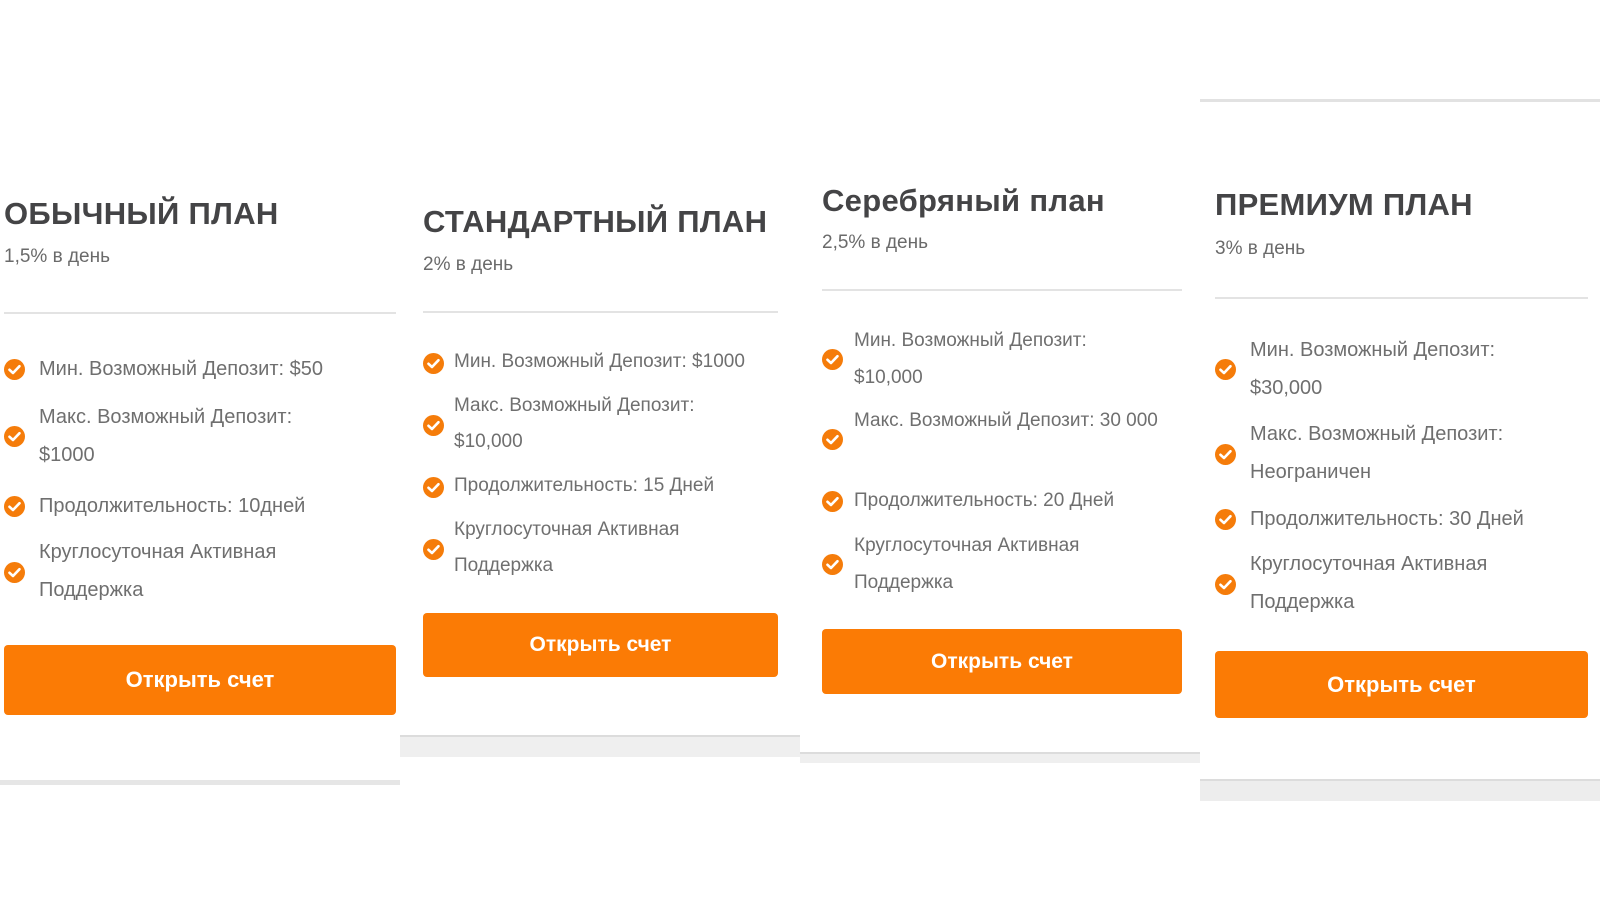  I want to click on plan-title: Серебряный план, so click(963, 200).